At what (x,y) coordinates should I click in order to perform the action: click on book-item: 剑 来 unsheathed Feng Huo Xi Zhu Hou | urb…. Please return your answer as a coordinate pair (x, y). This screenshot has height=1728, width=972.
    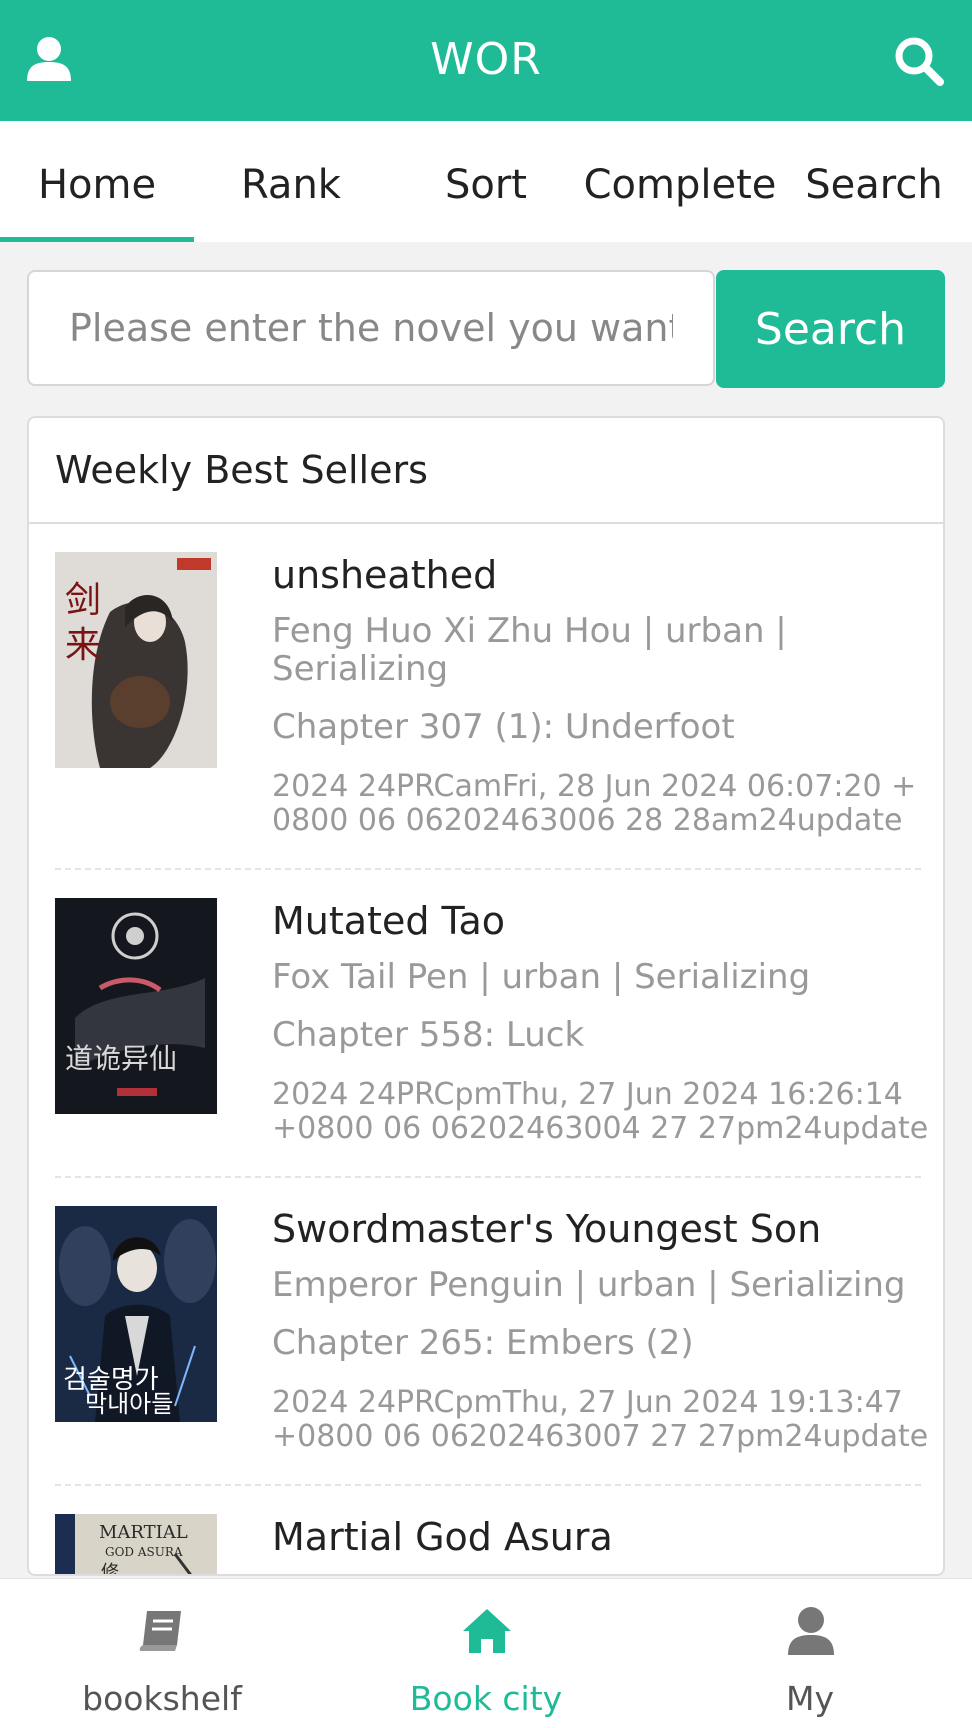
    Looking at the image, I should click on (488, 697).